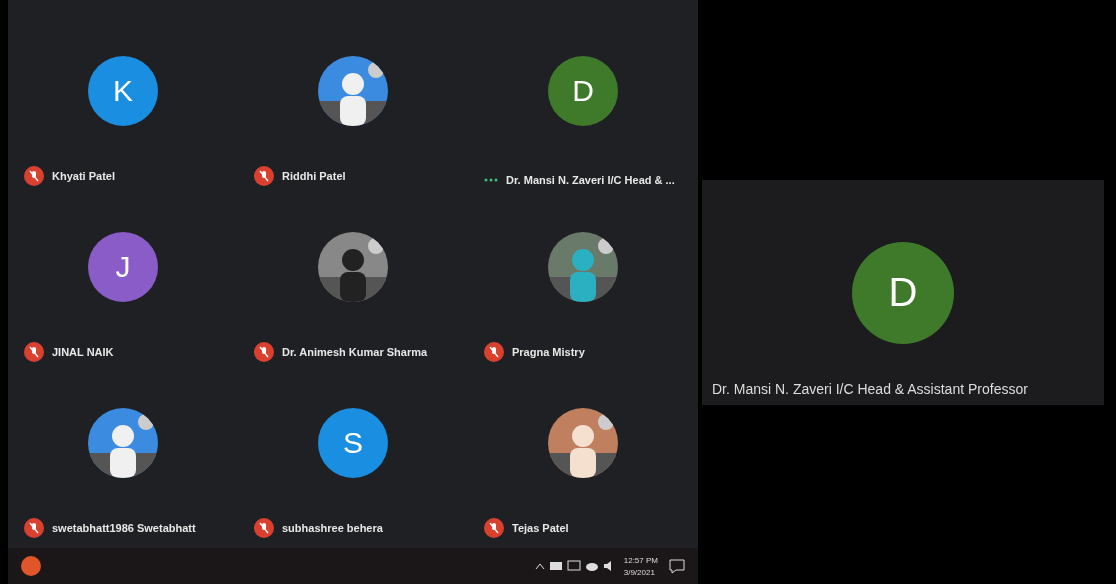 The height and width of the screenshot is (584, 1116). What do you see at coordinates (31, 566) in the screenshot?
I see `start-icon` at bounding box center [31, 566].